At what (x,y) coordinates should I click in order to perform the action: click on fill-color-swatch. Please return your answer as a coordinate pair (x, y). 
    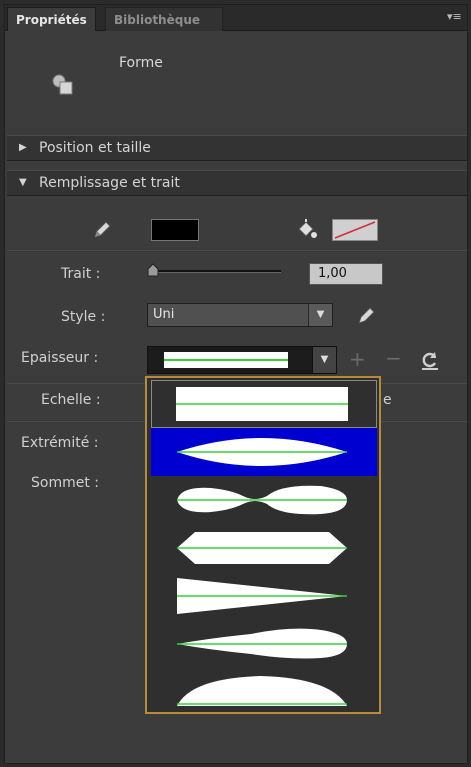
    Looking at the image, I should click on (355, 230).